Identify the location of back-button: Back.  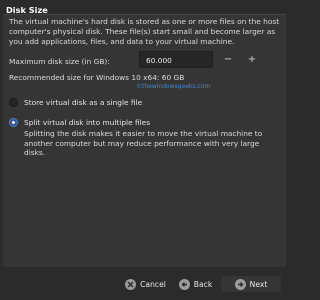
(195, 284).